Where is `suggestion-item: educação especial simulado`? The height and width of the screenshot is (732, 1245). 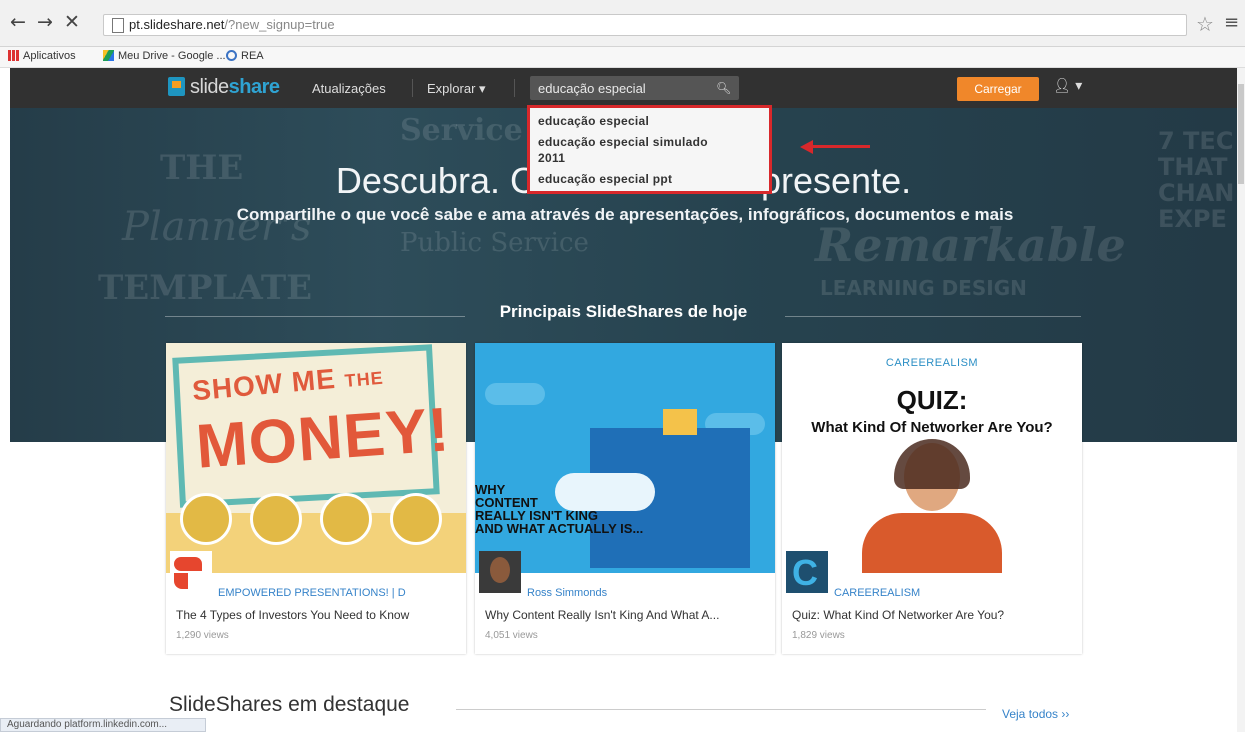 suggestion-item: educação especial simulado is located at coordinates (623, 142).